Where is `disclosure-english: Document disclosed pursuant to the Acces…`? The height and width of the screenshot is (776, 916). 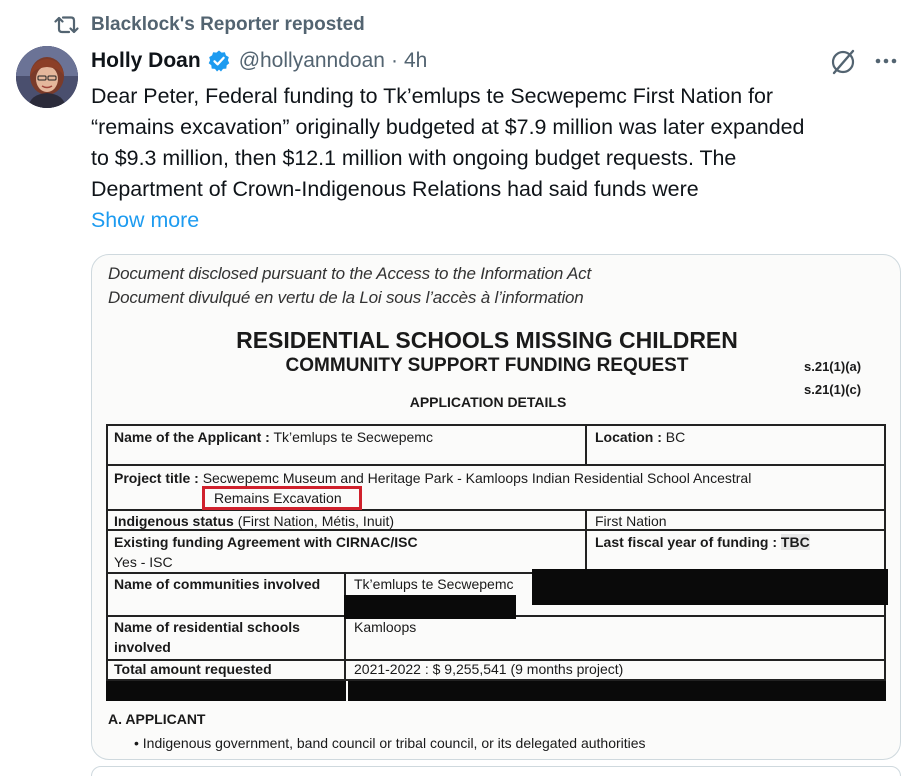
disclosure-english: Document disclosed pursuant to the Acces… is located at coordinates (349, 273).